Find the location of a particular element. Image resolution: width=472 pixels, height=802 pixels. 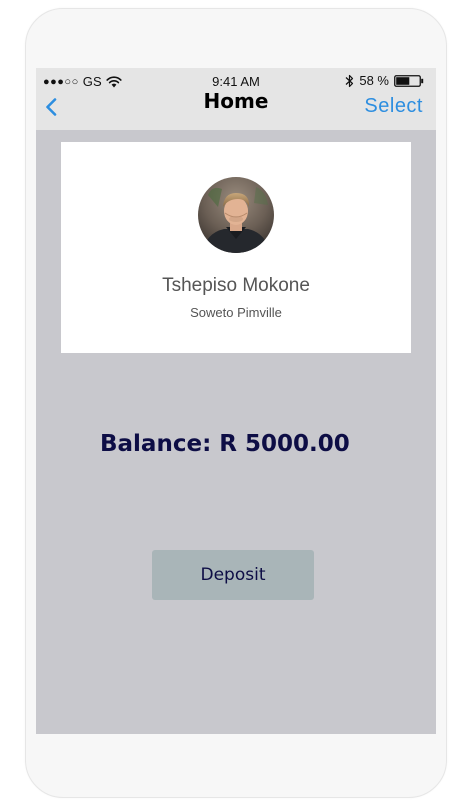

bluetooth-icon is located at coordinates (349, 80).